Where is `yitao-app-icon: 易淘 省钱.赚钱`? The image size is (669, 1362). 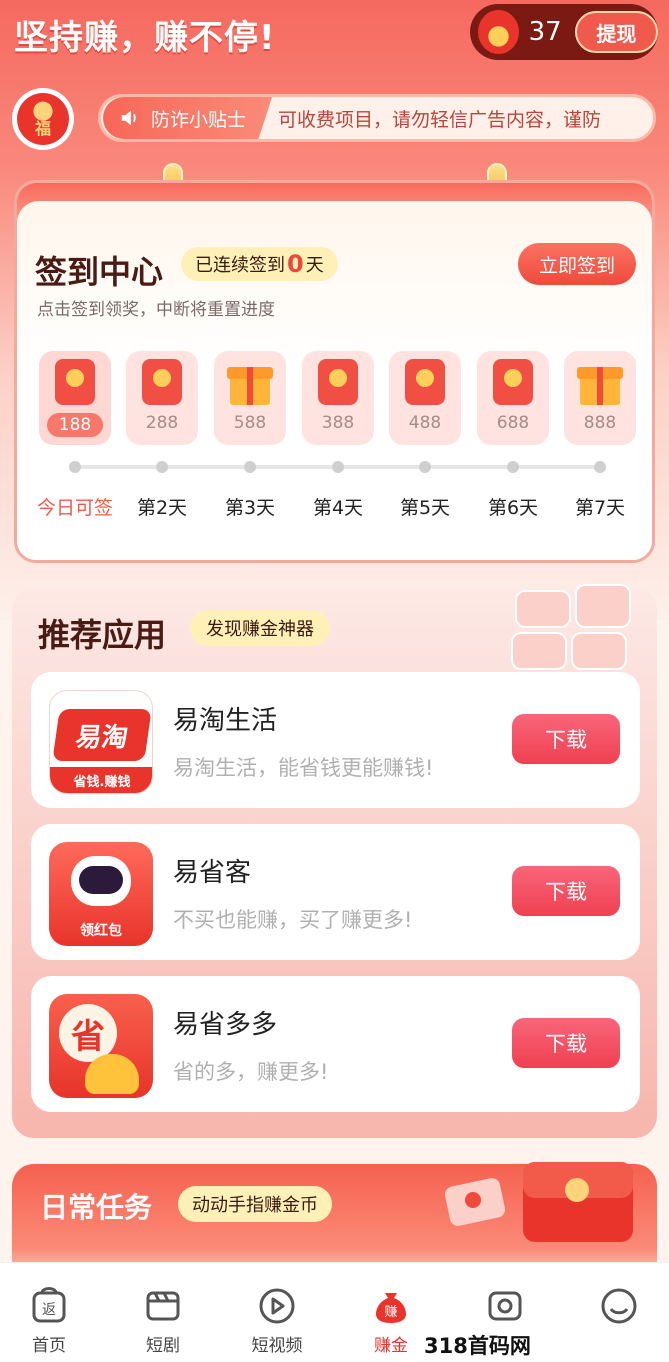 yitao-app-icon: 易淘 省钱.赚钱 is located at coordinates (101, 742).